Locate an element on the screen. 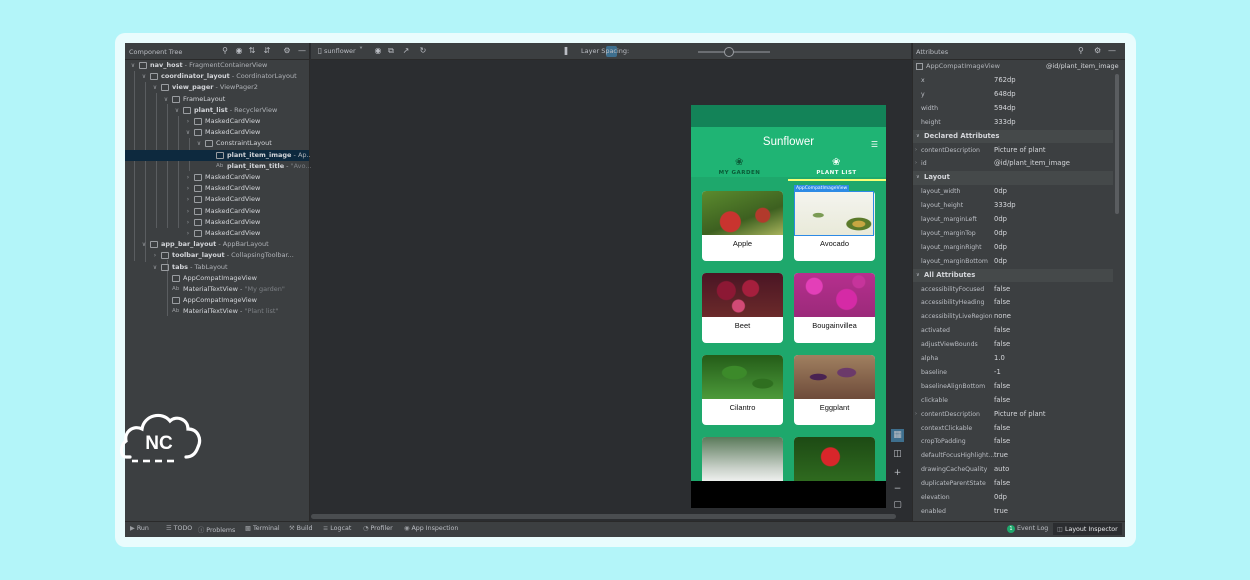 Image resolution: width=1250 pixels, height=580 pixels. expand-all-icon: ⇅ is located at coordinates (252, 51).